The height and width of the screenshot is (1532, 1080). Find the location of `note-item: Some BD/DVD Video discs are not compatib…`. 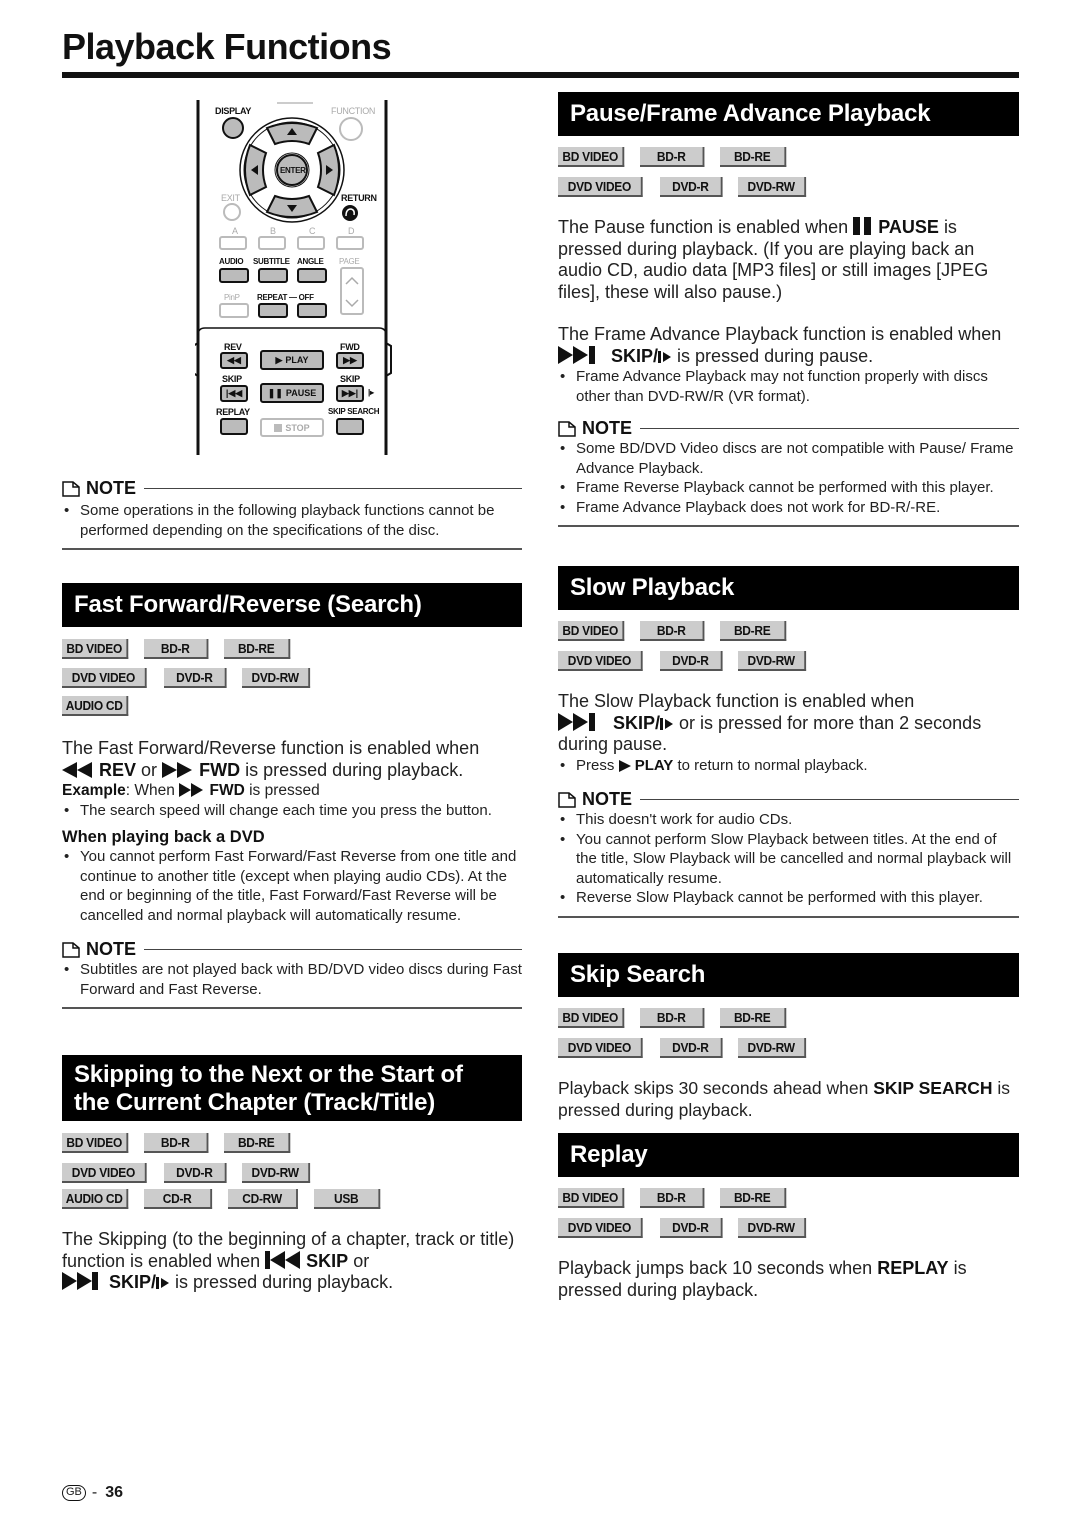

note-item: Some BD/DVD Video discs are not compatib… is located at coordinates (788, 458).